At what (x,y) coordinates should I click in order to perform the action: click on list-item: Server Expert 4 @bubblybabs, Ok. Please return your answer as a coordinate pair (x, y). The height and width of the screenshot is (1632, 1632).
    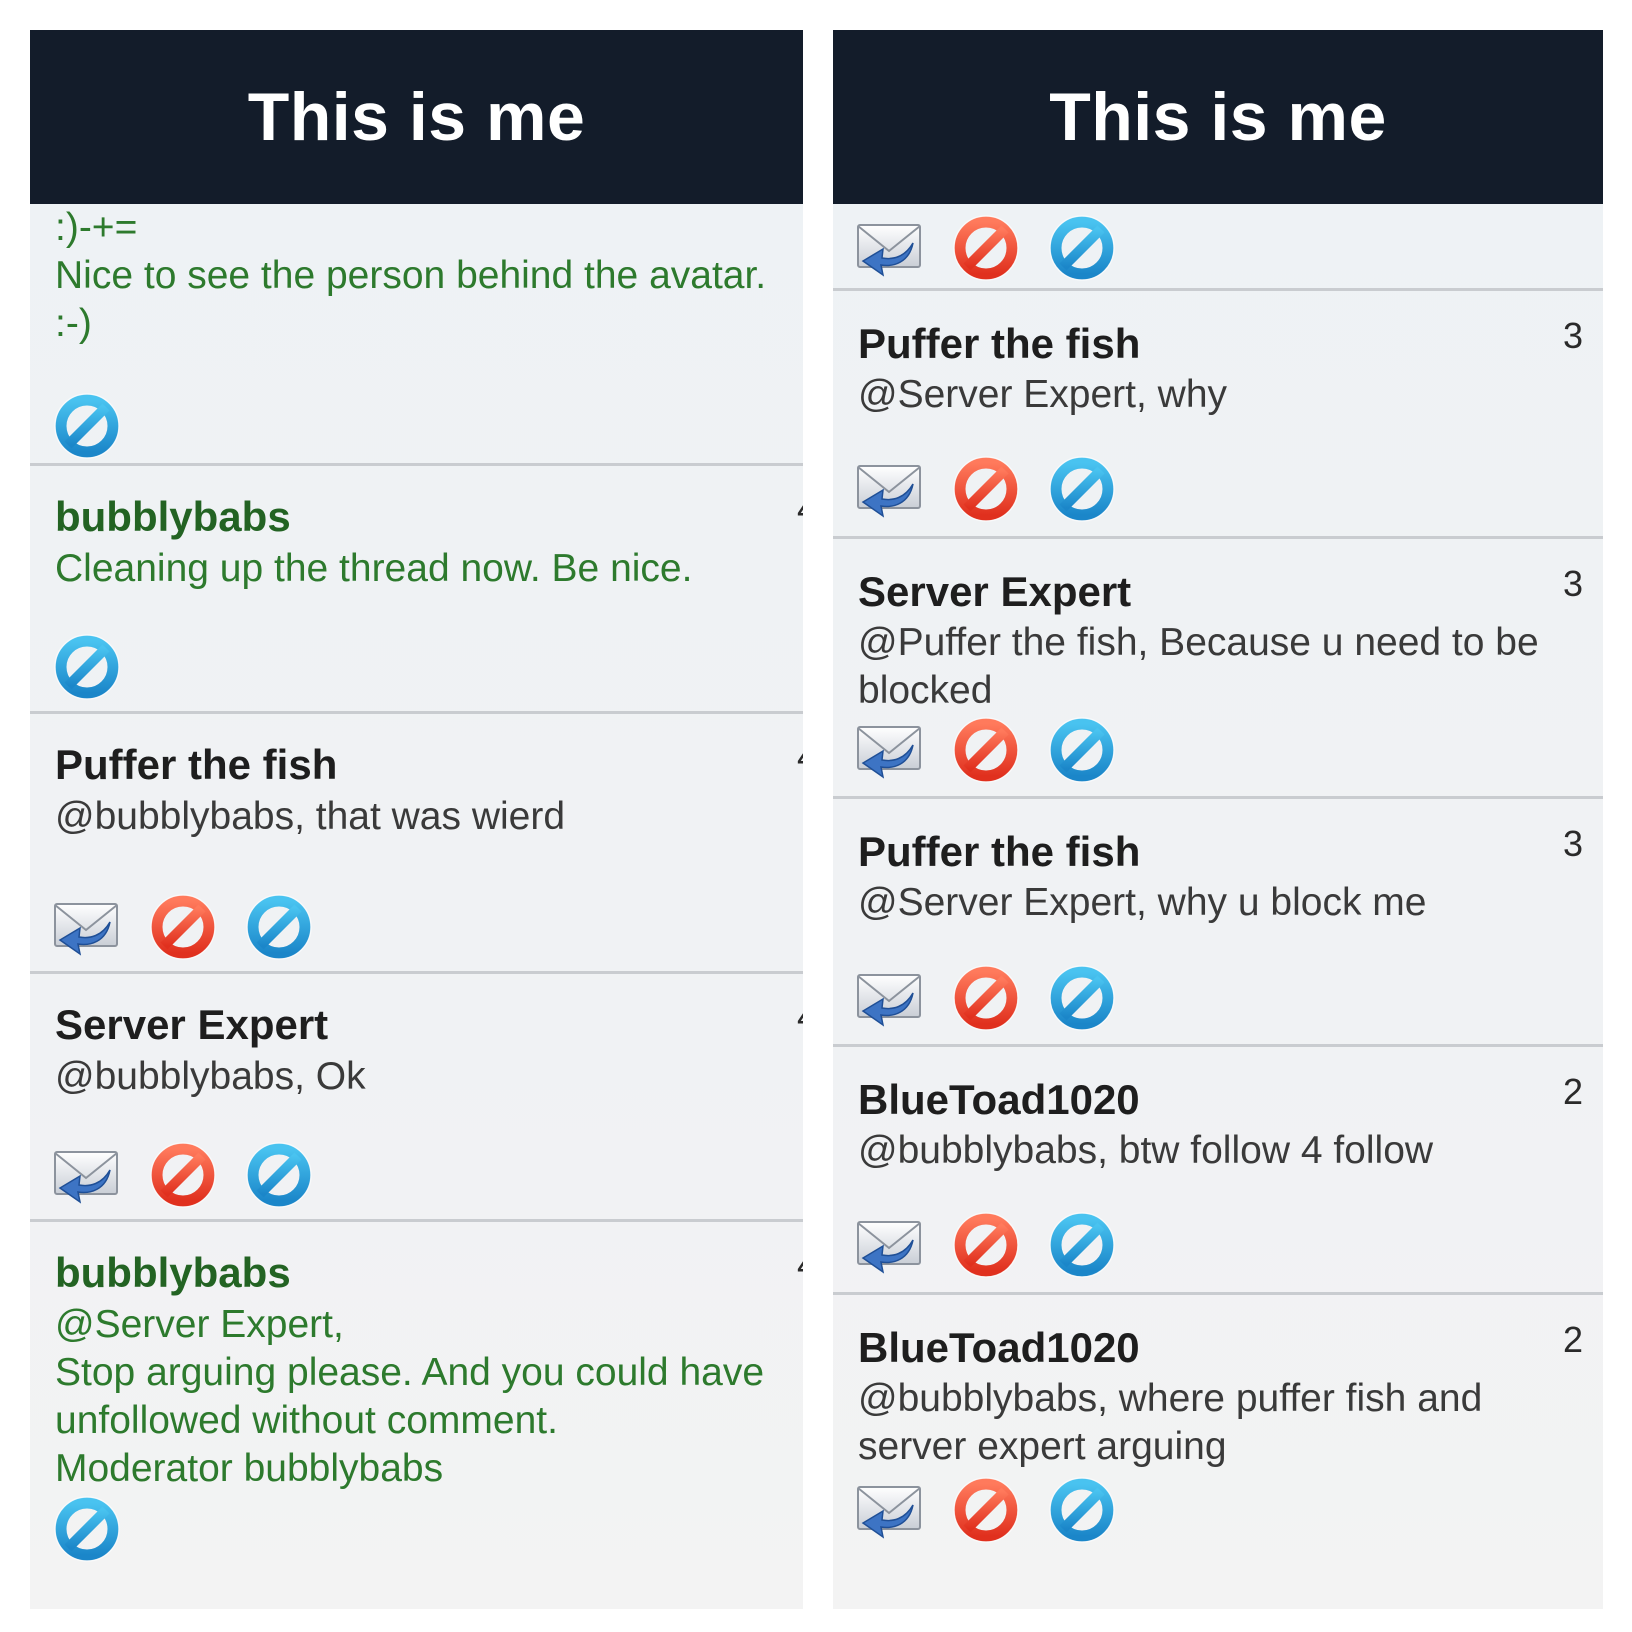
    Looking at the image, I should click on (416, 1098).